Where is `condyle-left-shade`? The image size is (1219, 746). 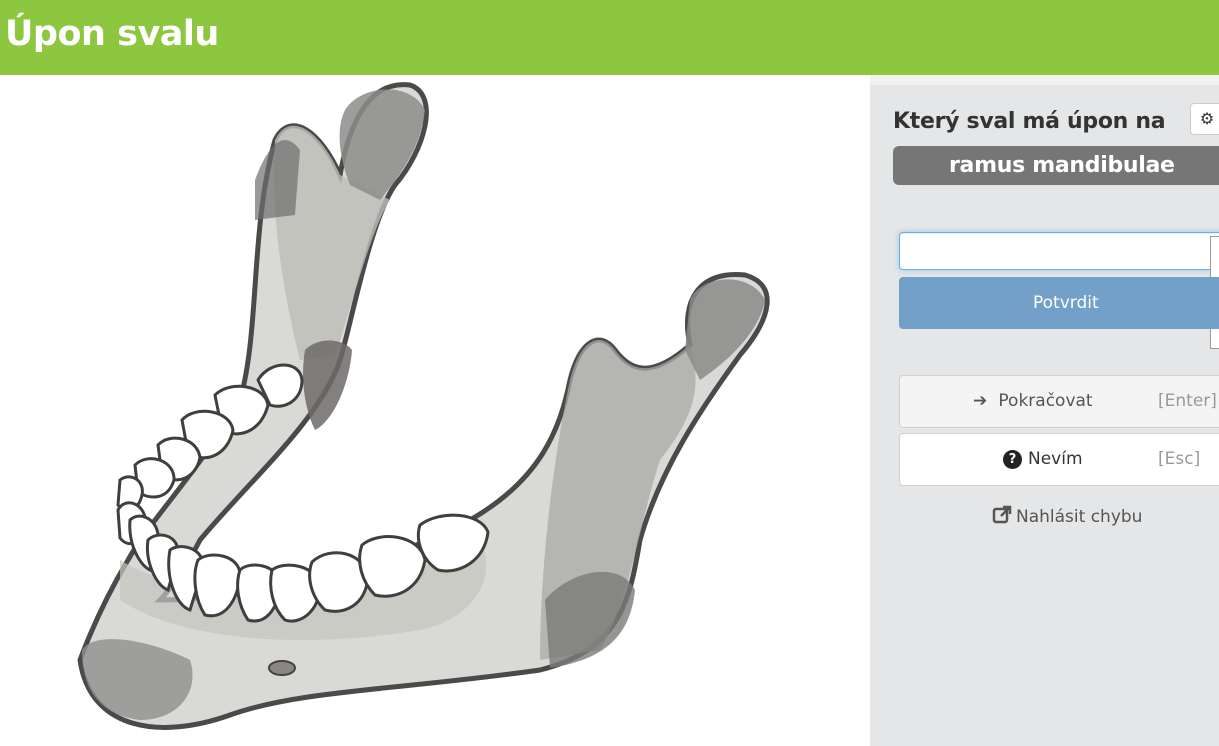 condyle-left-shade is located at coordinates (382, 144).